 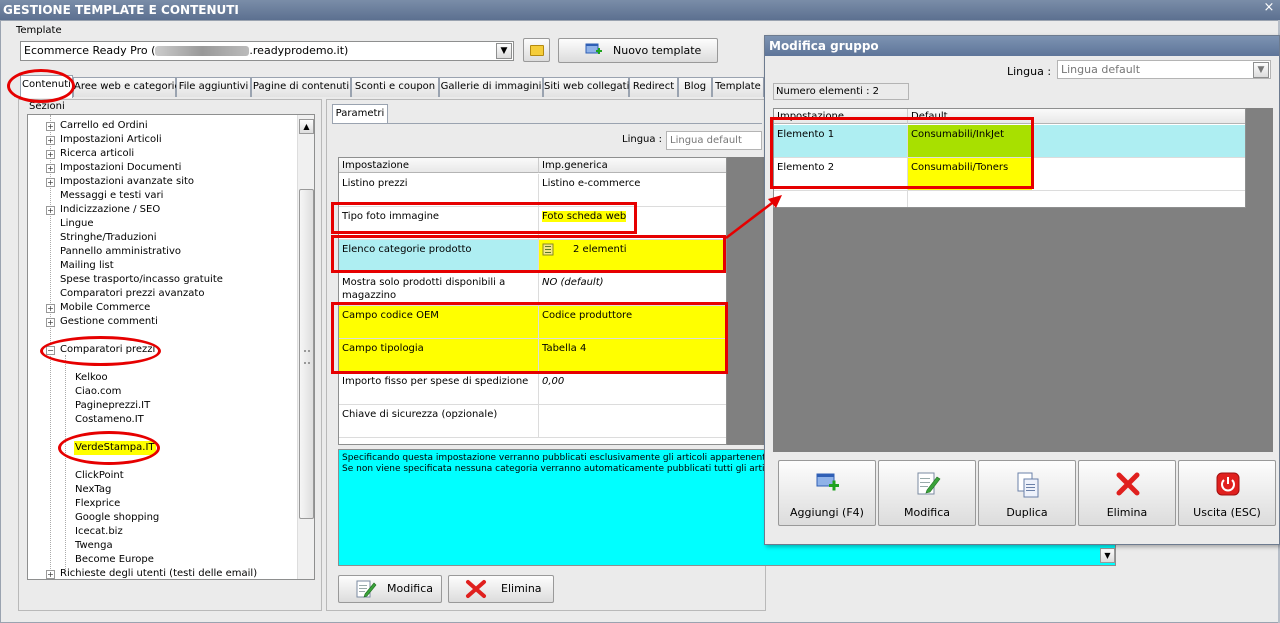 I want to click on tree-item: Messaggi e testi vari, so click(x=111, y=196).